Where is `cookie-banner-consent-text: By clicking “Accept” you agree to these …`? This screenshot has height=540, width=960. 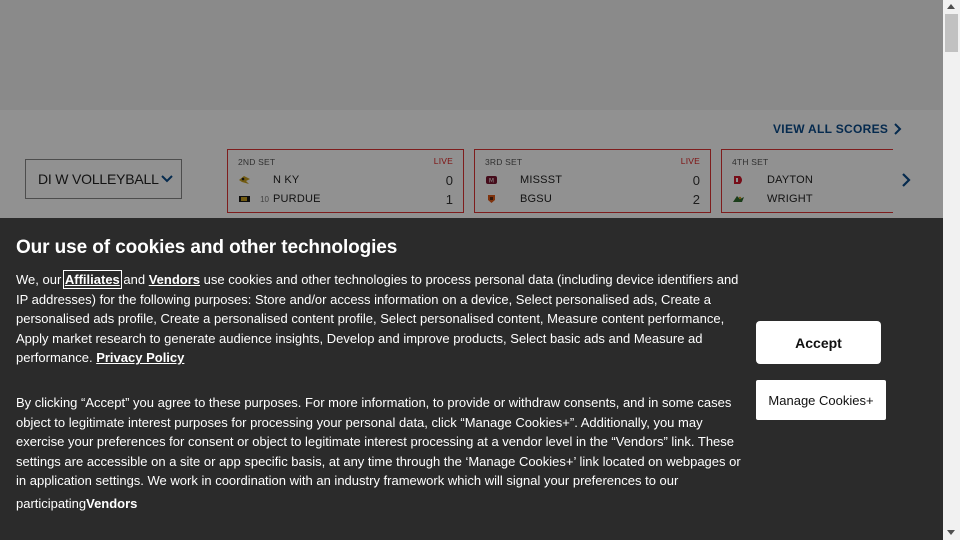 cookie-banner-consent-text: By clicking “Accept” you agree to these … is located at coordinates (378, 442).